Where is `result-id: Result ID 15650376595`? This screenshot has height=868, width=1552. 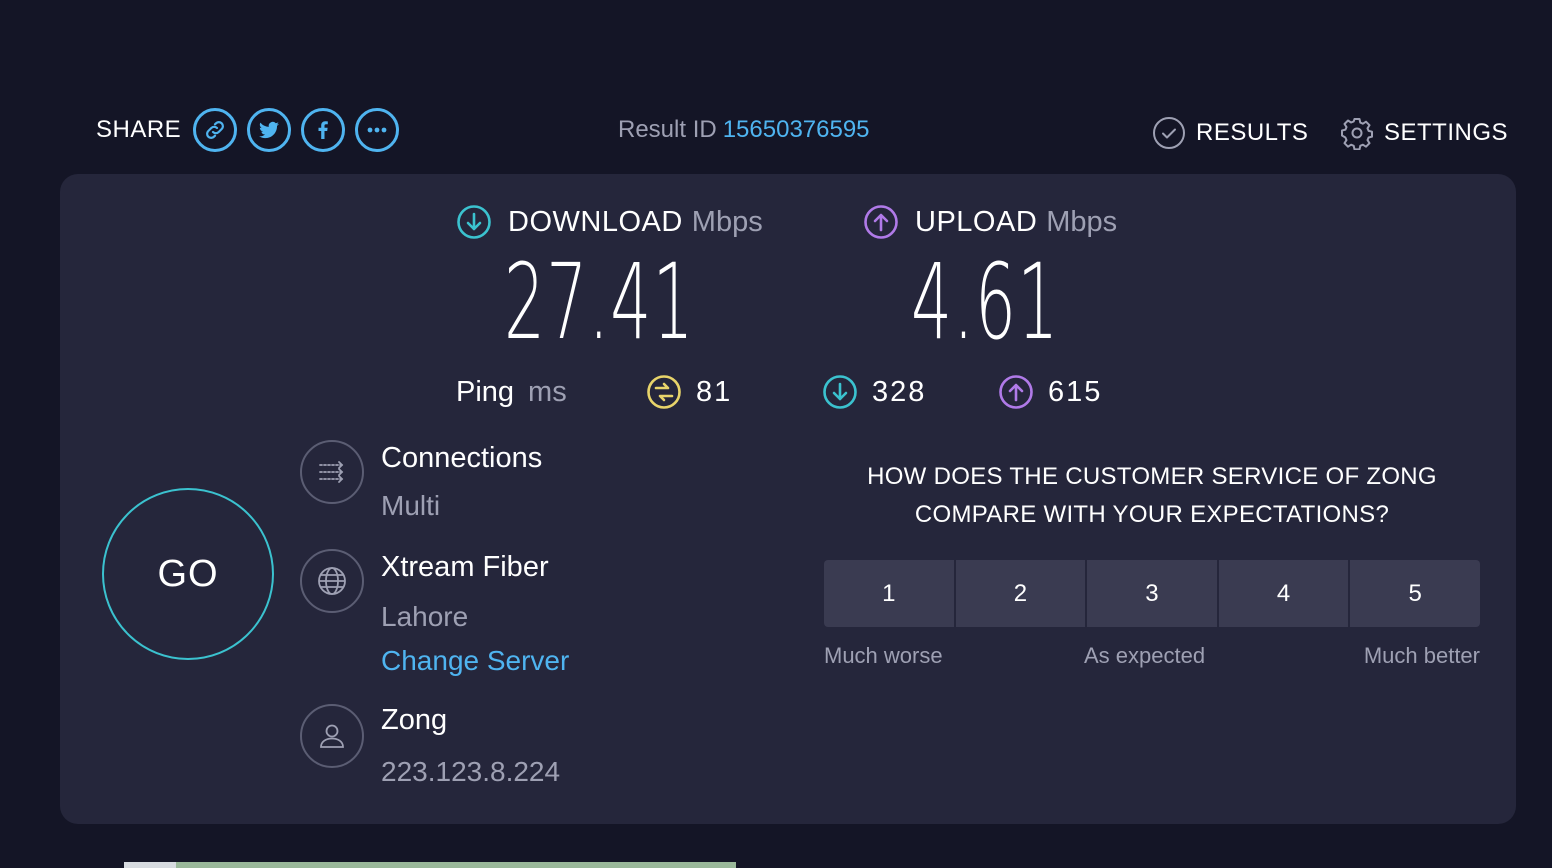
result-id: Result ID 15650376595 is located at coordinates (744, 130).